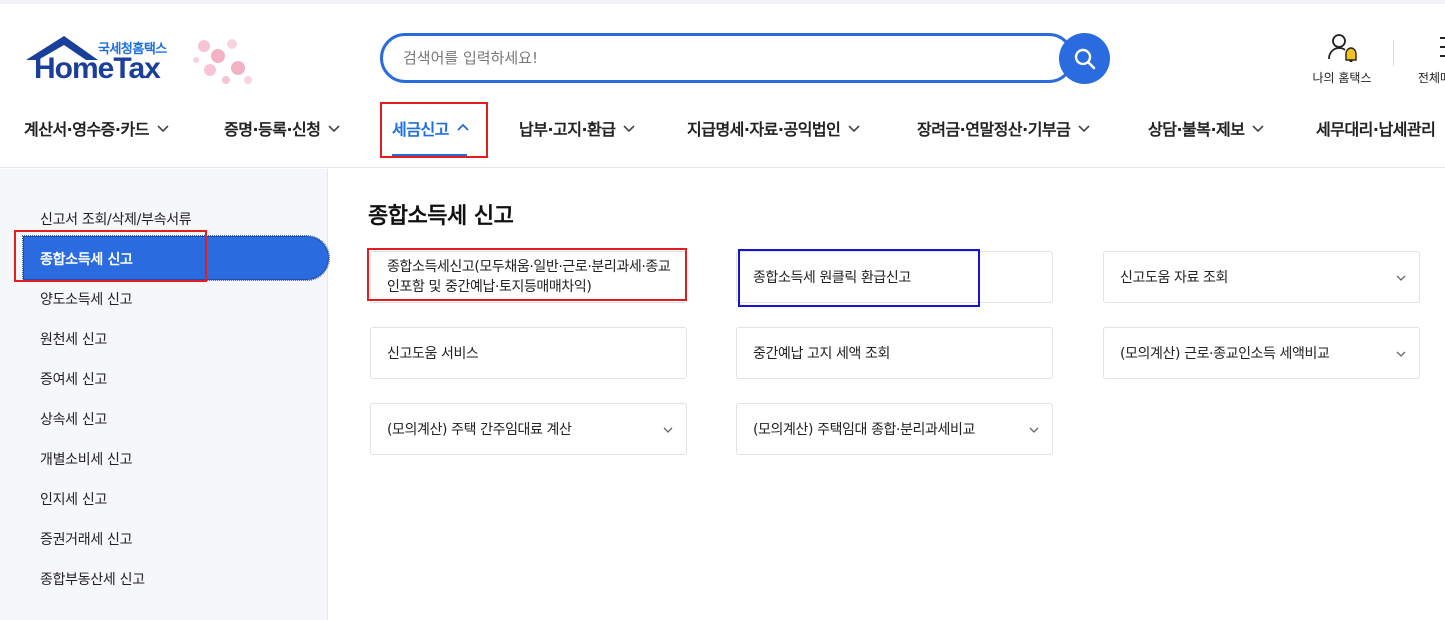  Describe the element at coordinates (479, 430) in the screenshot. I see `card-label: (모의계산) 주택 간주임대료 계산` at that location.